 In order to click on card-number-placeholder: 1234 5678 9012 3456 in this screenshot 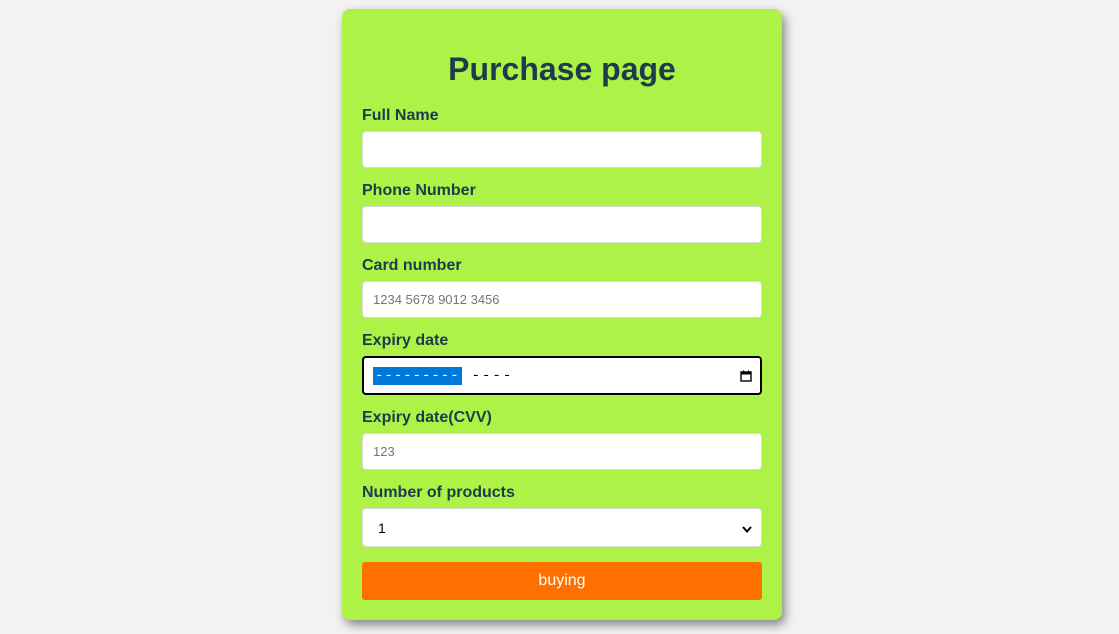, I will do `click(436, 299)`.